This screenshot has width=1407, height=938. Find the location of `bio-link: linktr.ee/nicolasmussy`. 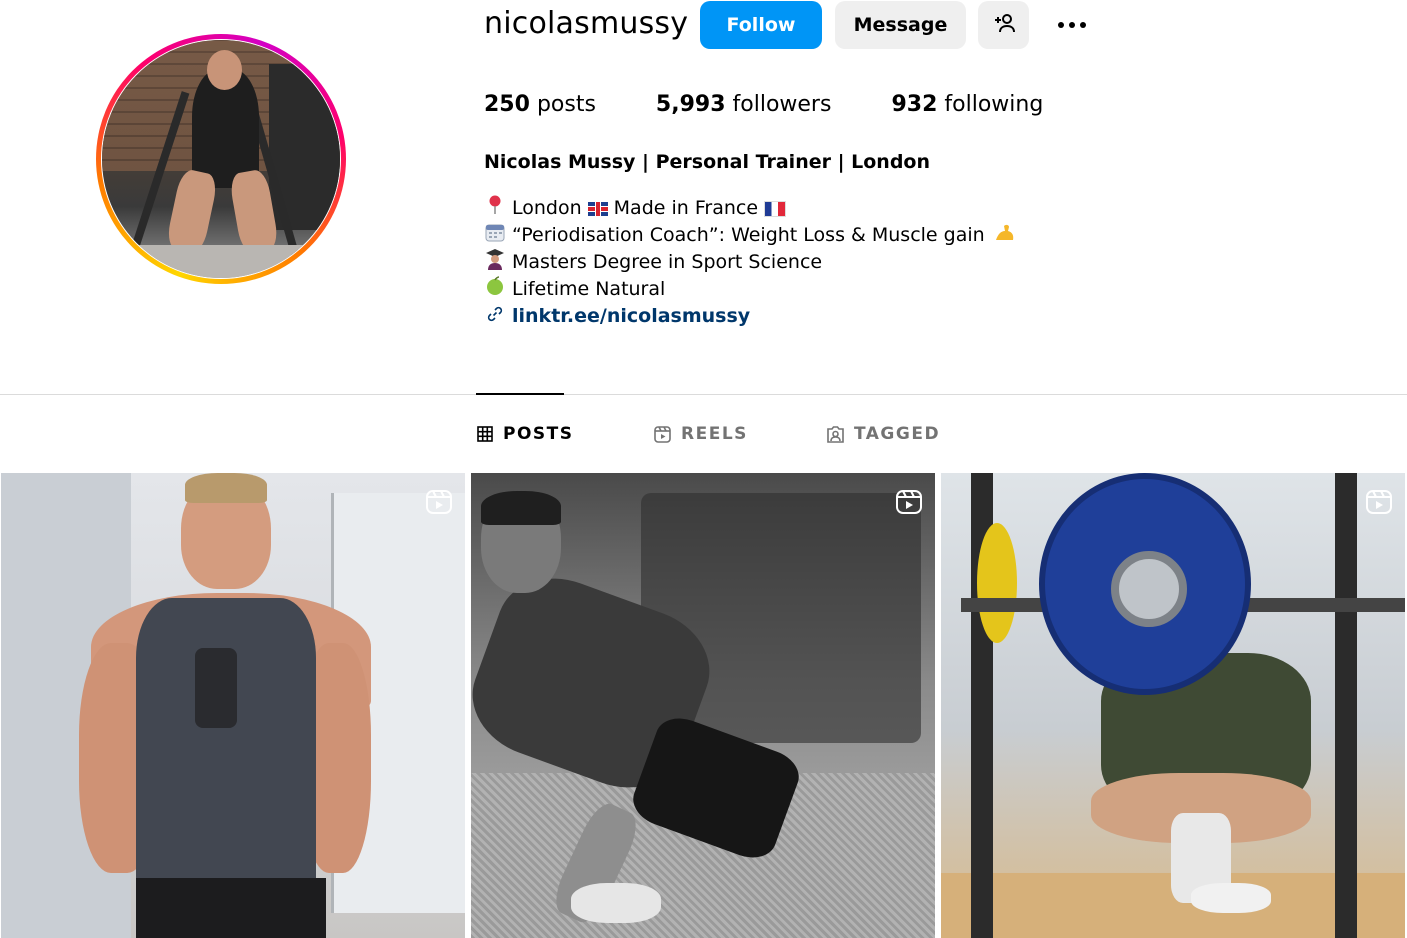

bio-link: linktr.ee/nicolasmussy is located at coordinates (631, 316).